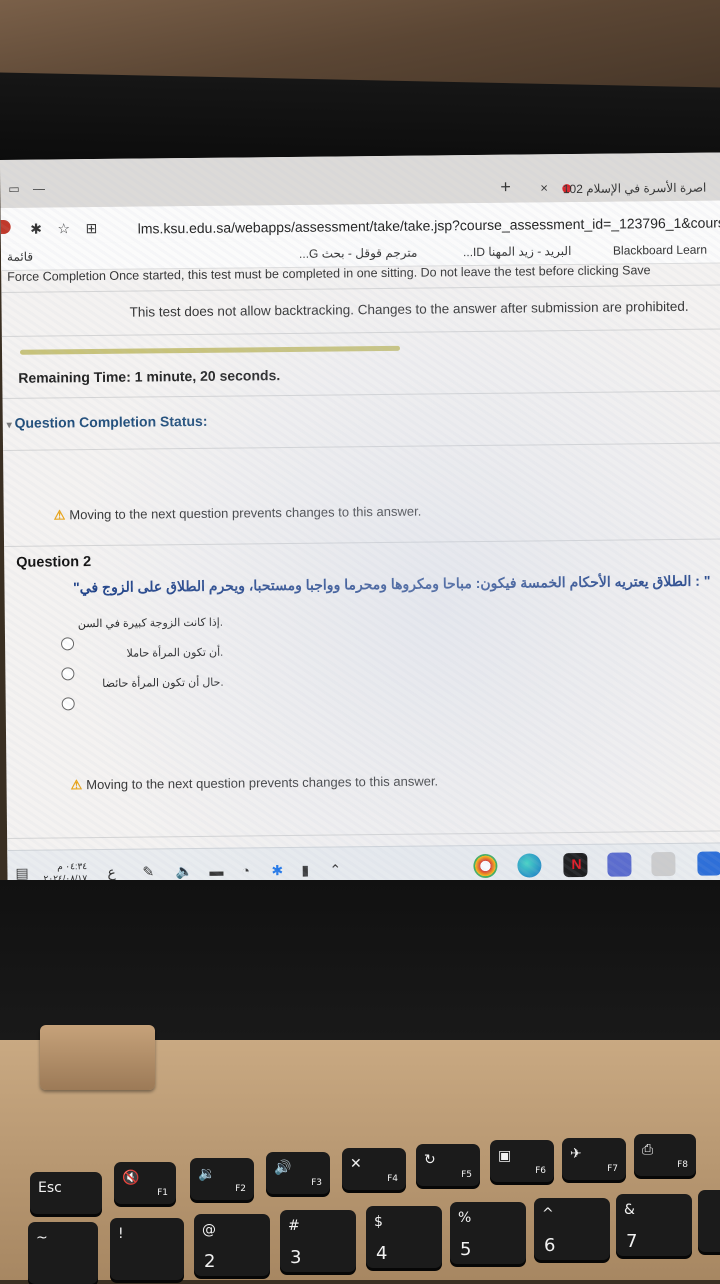 The height and width of the screenshot is (1284, 720). What do you see at coordinates (184, 871) in the screenshot?
I see `volume-icon: 🔈` at bounding box center [184, 871].